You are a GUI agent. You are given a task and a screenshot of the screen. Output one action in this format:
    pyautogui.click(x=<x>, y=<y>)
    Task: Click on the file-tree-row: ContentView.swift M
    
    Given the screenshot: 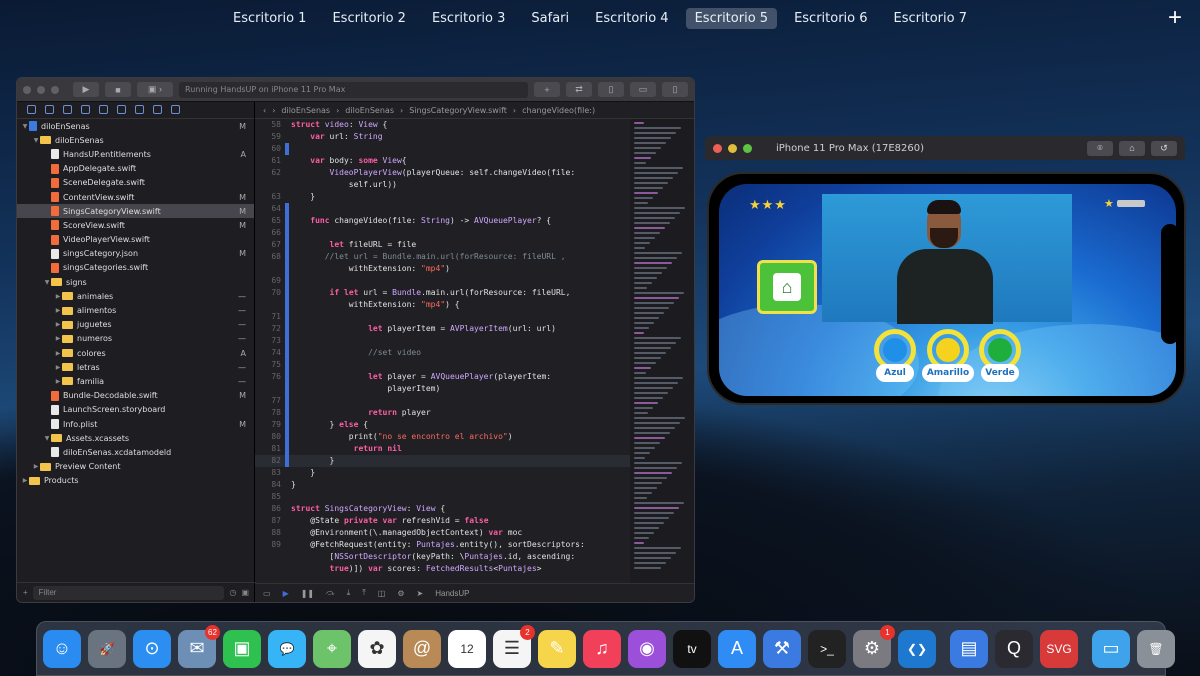 What is the action you would take?
    pyautogui.click(x=135, y=197)
    